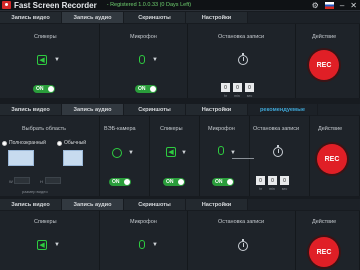 This screenshot has width=360, height=270. Describe the element at coordinates (120, 182) in the screenshot. I see `webcam-toggle: ON` at that location.